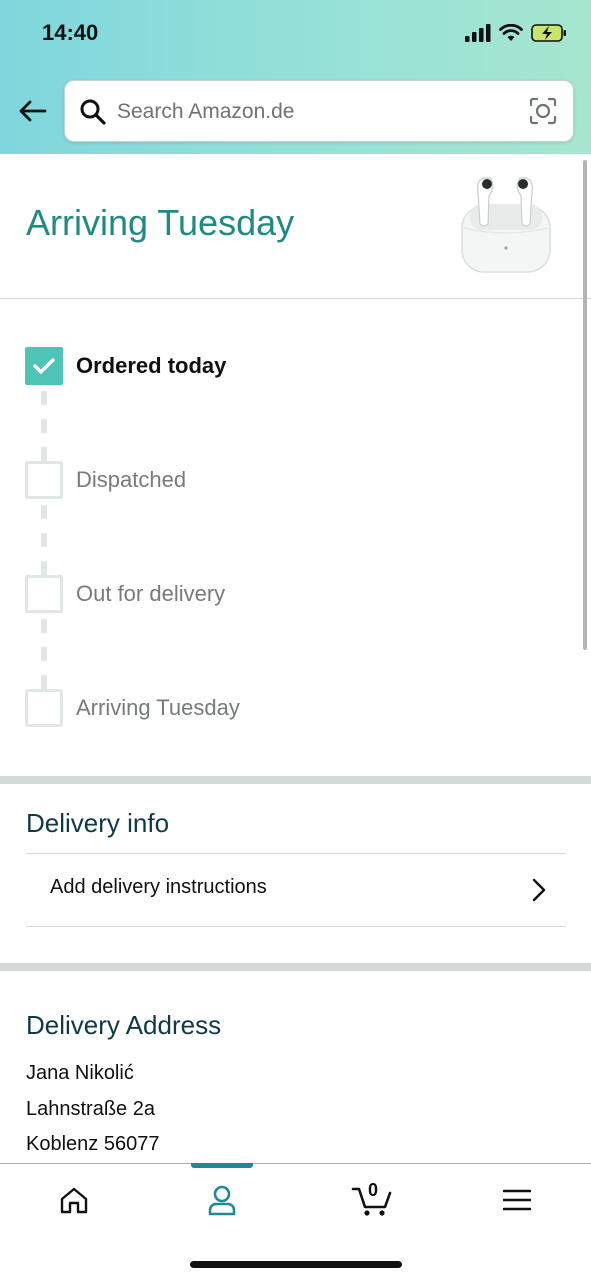  What do you see at coordinates (312, 112) in the screenshot?
I see `search-input` at bounding box center [312, 112].